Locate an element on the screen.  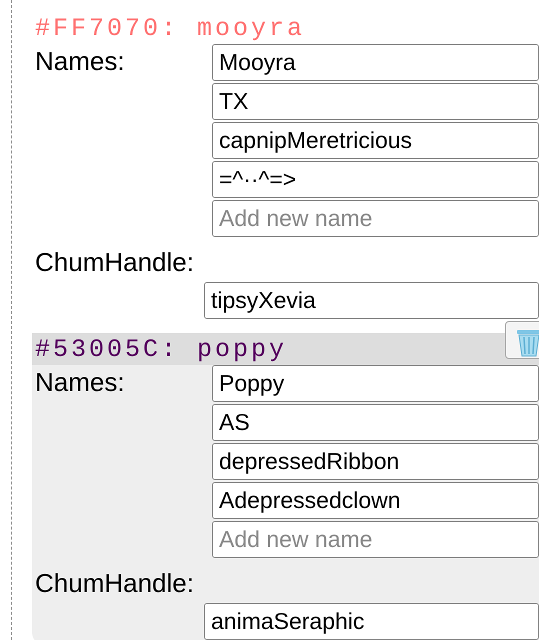
name-field: Poppy is located at coordinates (375, 383).